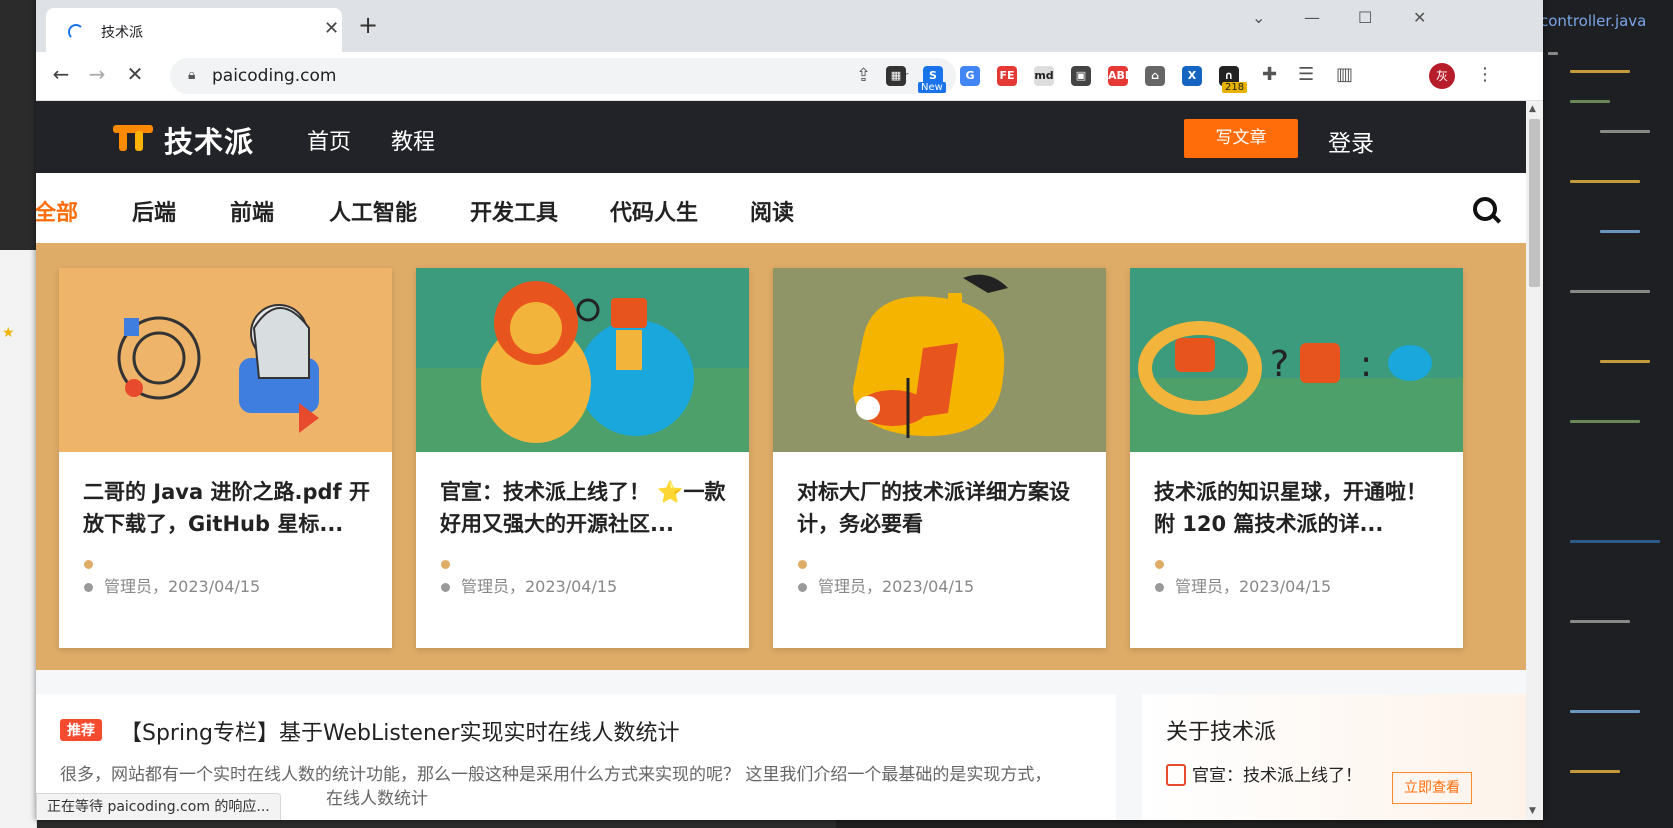 This screenshot has height=828, width=1673. What do you see at coordinates (329, 140) in the screenshot?
I see `nav-home: 首页` at bounding box center [329, 140].